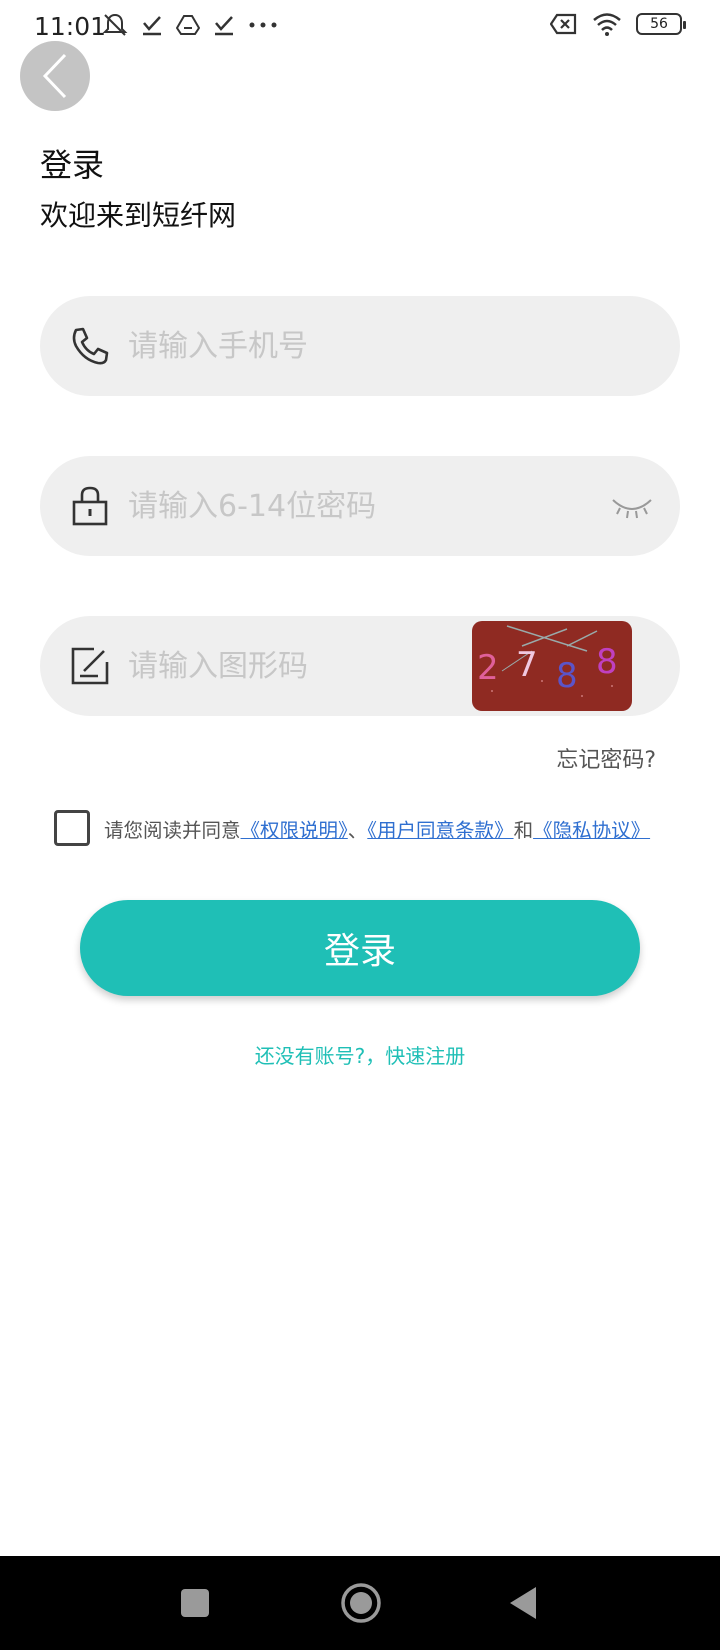  What do you see at coordinates (70, 26) in the screenshot?
I see `status-time: 11:01` at bounding box center [70, 26].